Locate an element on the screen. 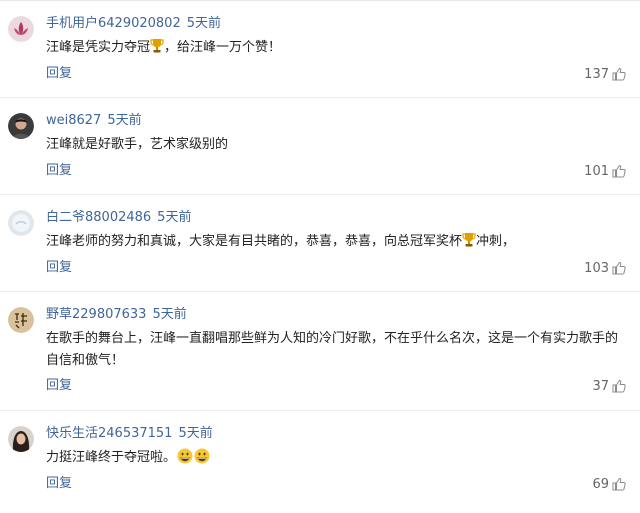 Image resolution: width=640 pixels, height=513 pixels. username: 白二爷88002486 is located at coordinates (98, 217).